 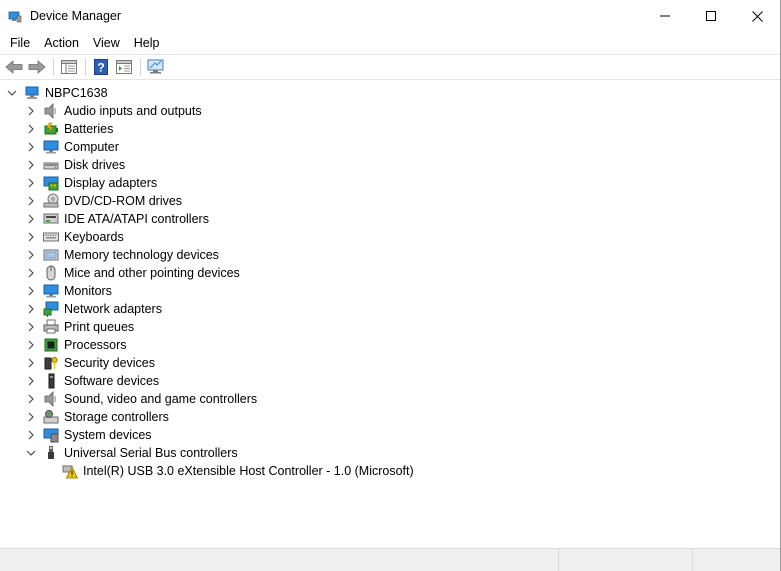 I want to click on tree-item-label: NBPC1638, so click(x=76, y=93).